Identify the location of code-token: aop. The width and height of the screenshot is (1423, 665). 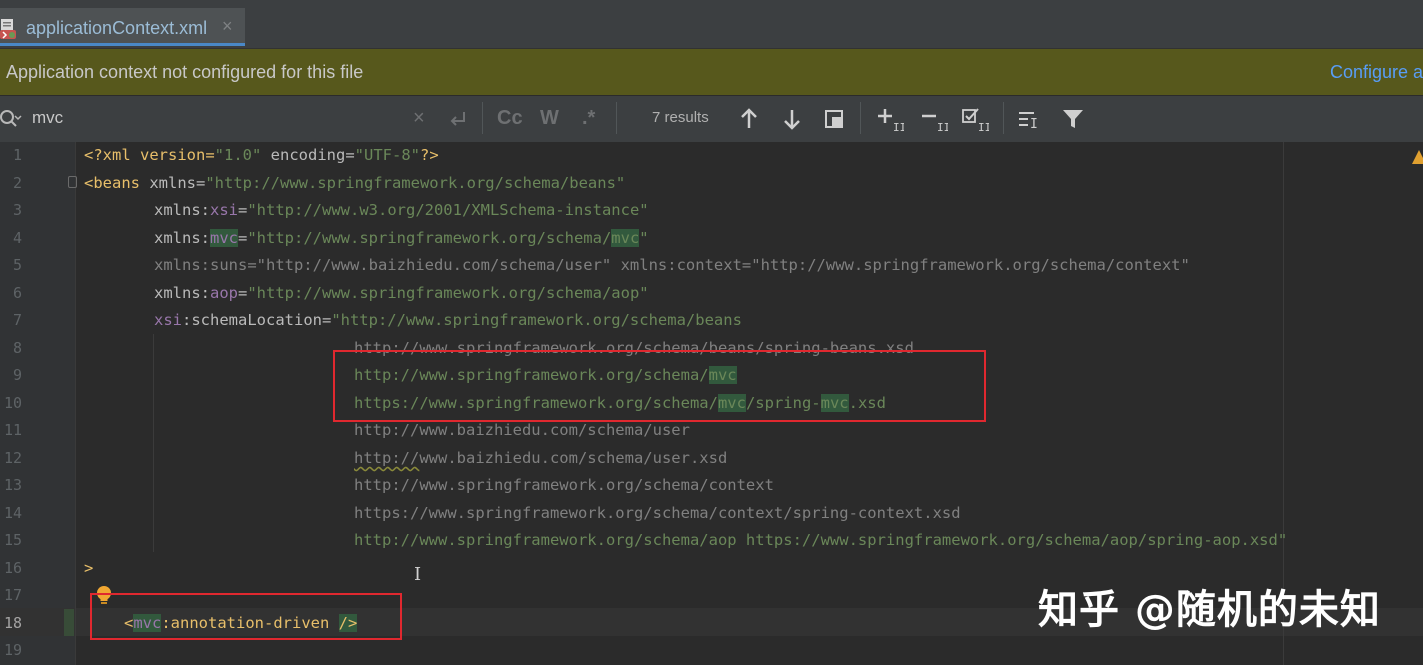
(224, 293).